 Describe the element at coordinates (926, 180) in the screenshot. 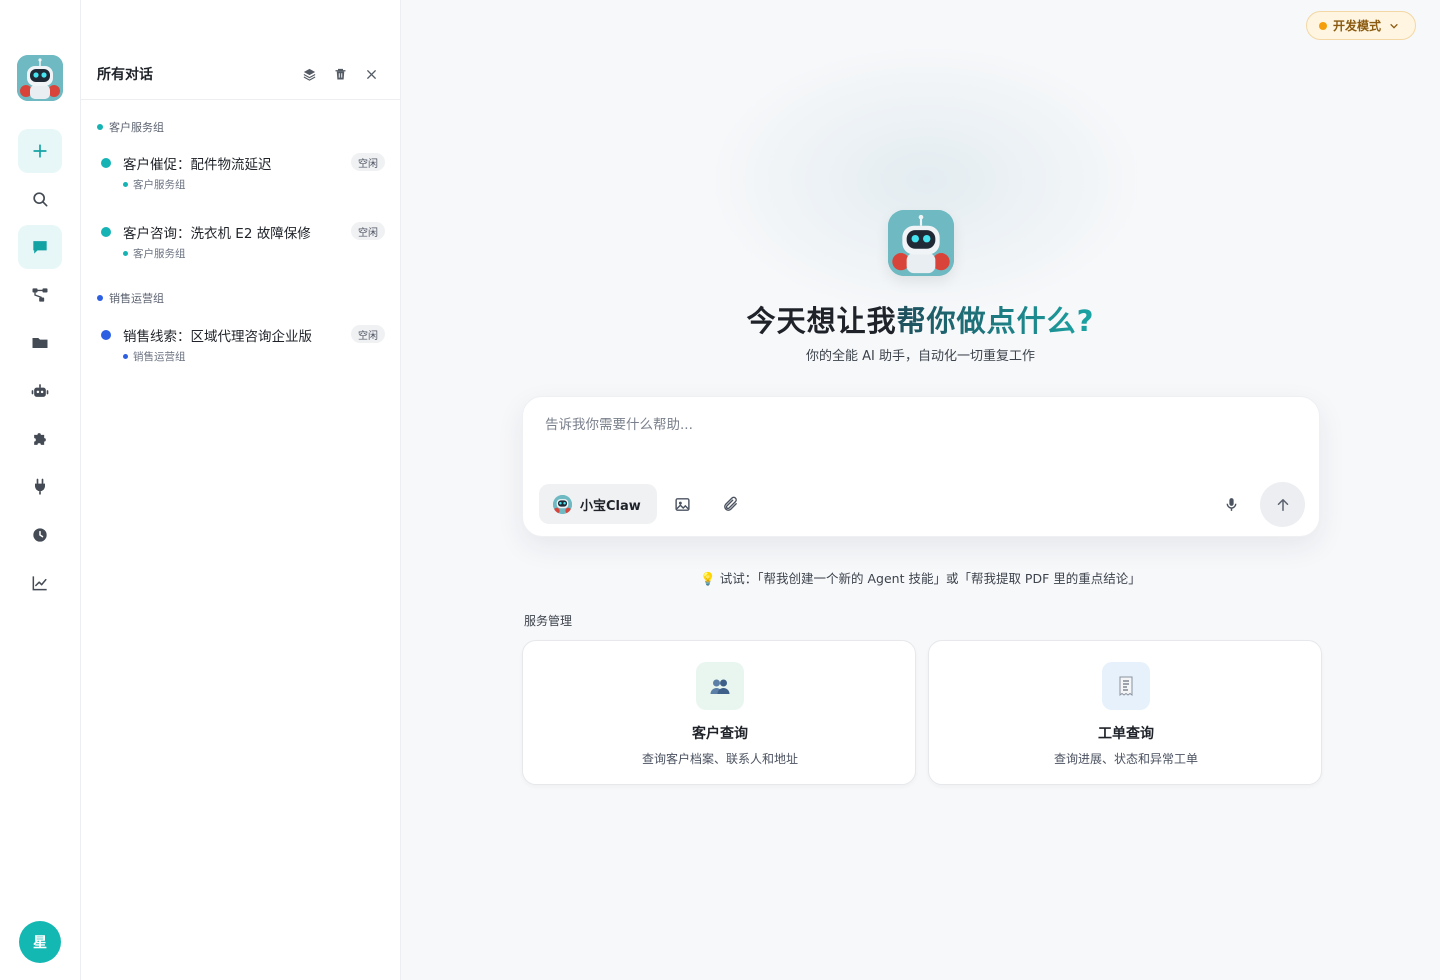

I see `background-glow` at that location.